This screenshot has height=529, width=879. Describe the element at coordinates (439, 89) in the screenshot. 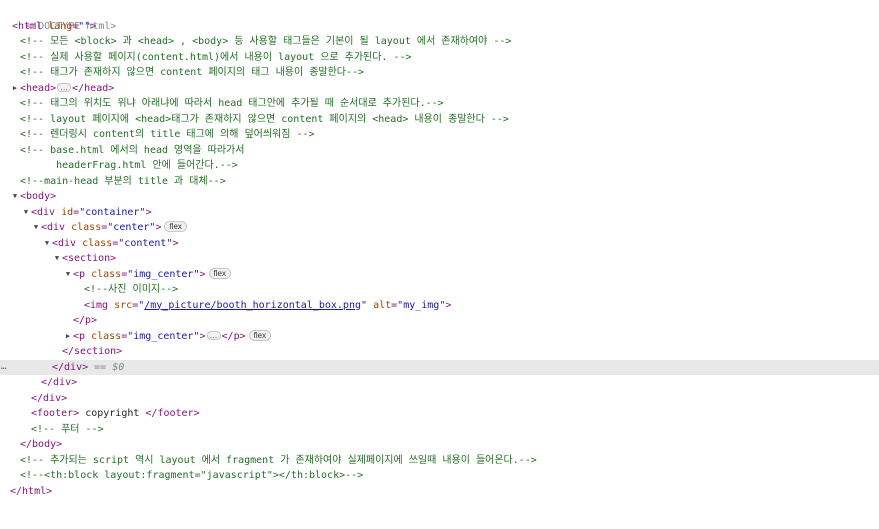

I see `head-node-collapsed: ▶ <head>… </head>` at that location.